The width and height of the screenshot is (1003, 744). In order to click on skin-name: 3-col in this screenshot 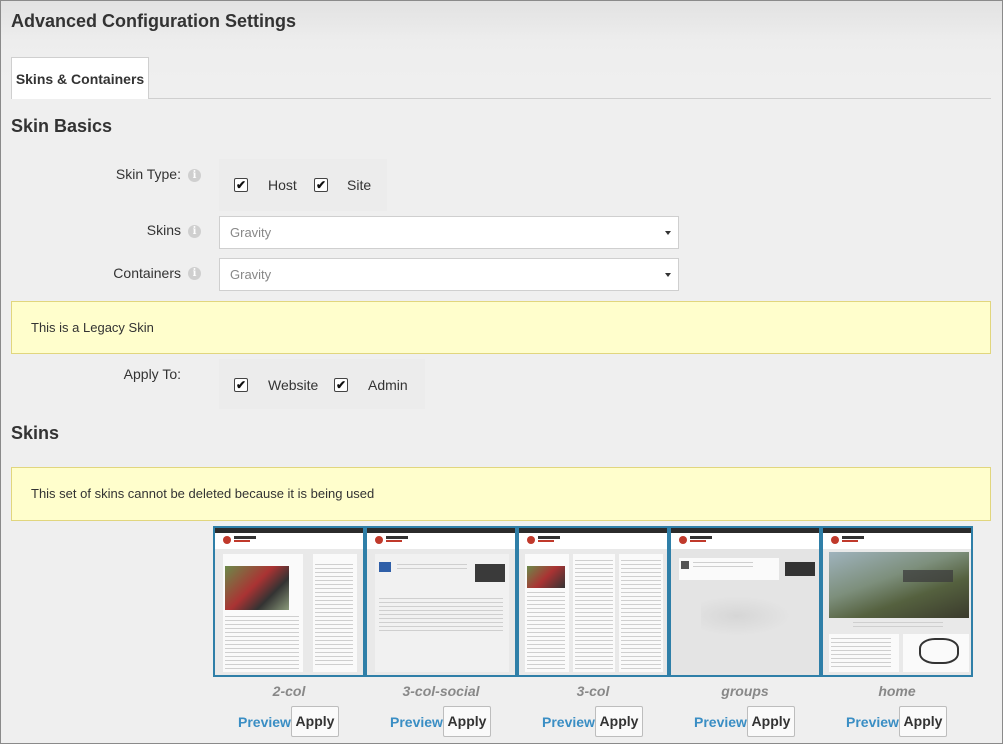, I will do `click(593, 691)`.